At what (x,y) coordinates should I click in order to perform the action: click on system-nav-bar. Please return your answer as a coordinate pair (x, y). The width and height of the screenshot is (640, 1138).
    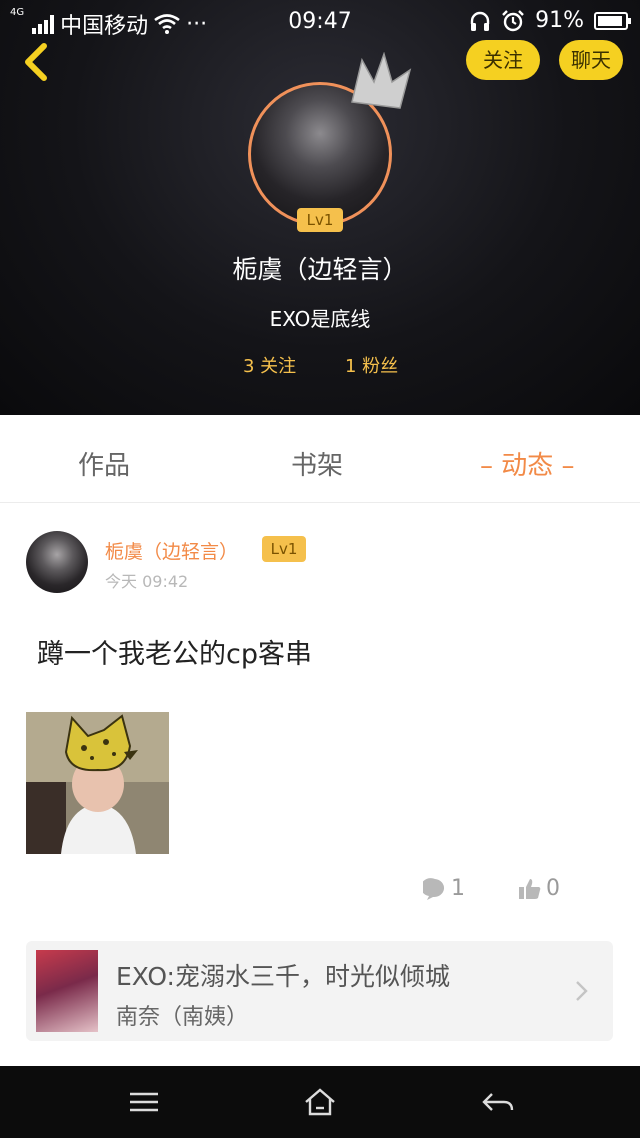
    Looking at the image, I should click on (320, 1102).